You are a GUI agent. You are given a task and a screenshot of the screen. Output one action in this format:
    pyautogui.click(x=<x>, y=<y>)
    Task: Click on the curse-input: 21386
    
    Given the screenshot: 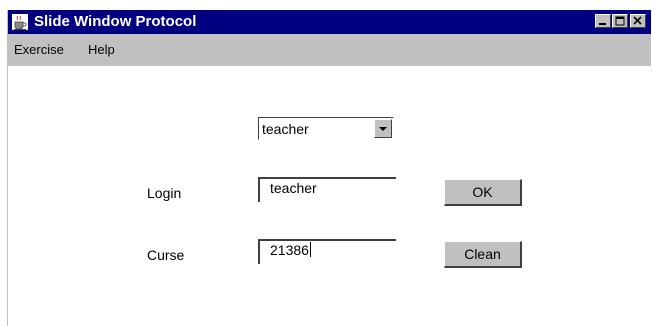 What is the action you would take?
    pyautogui.click(x=327, y=251)
    